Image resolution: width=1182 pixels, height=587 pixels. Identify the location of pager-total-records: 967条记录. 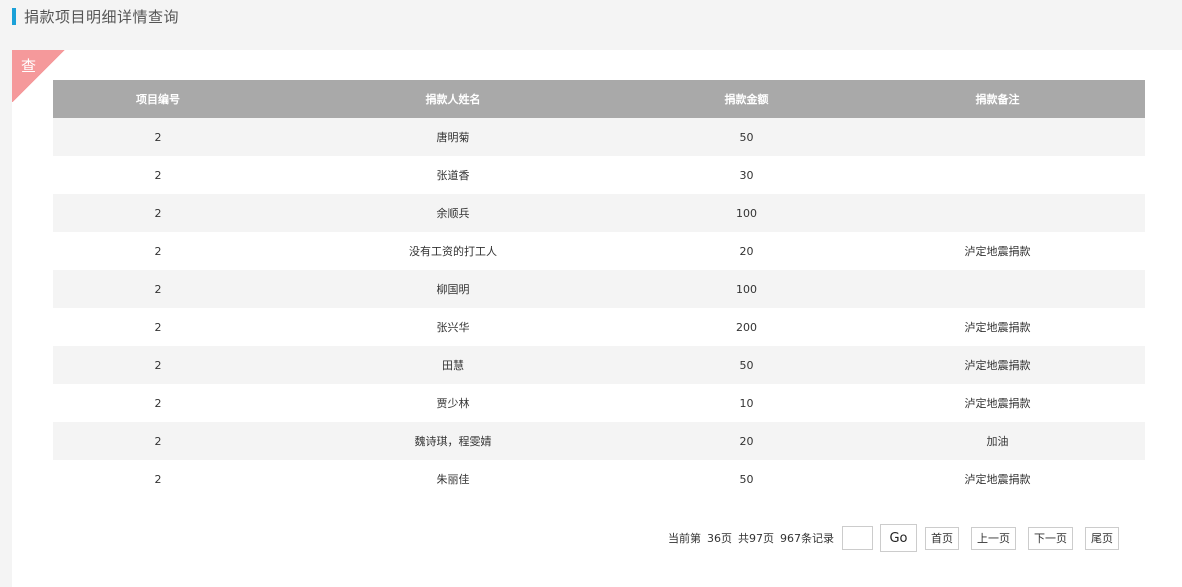
(807, 538).